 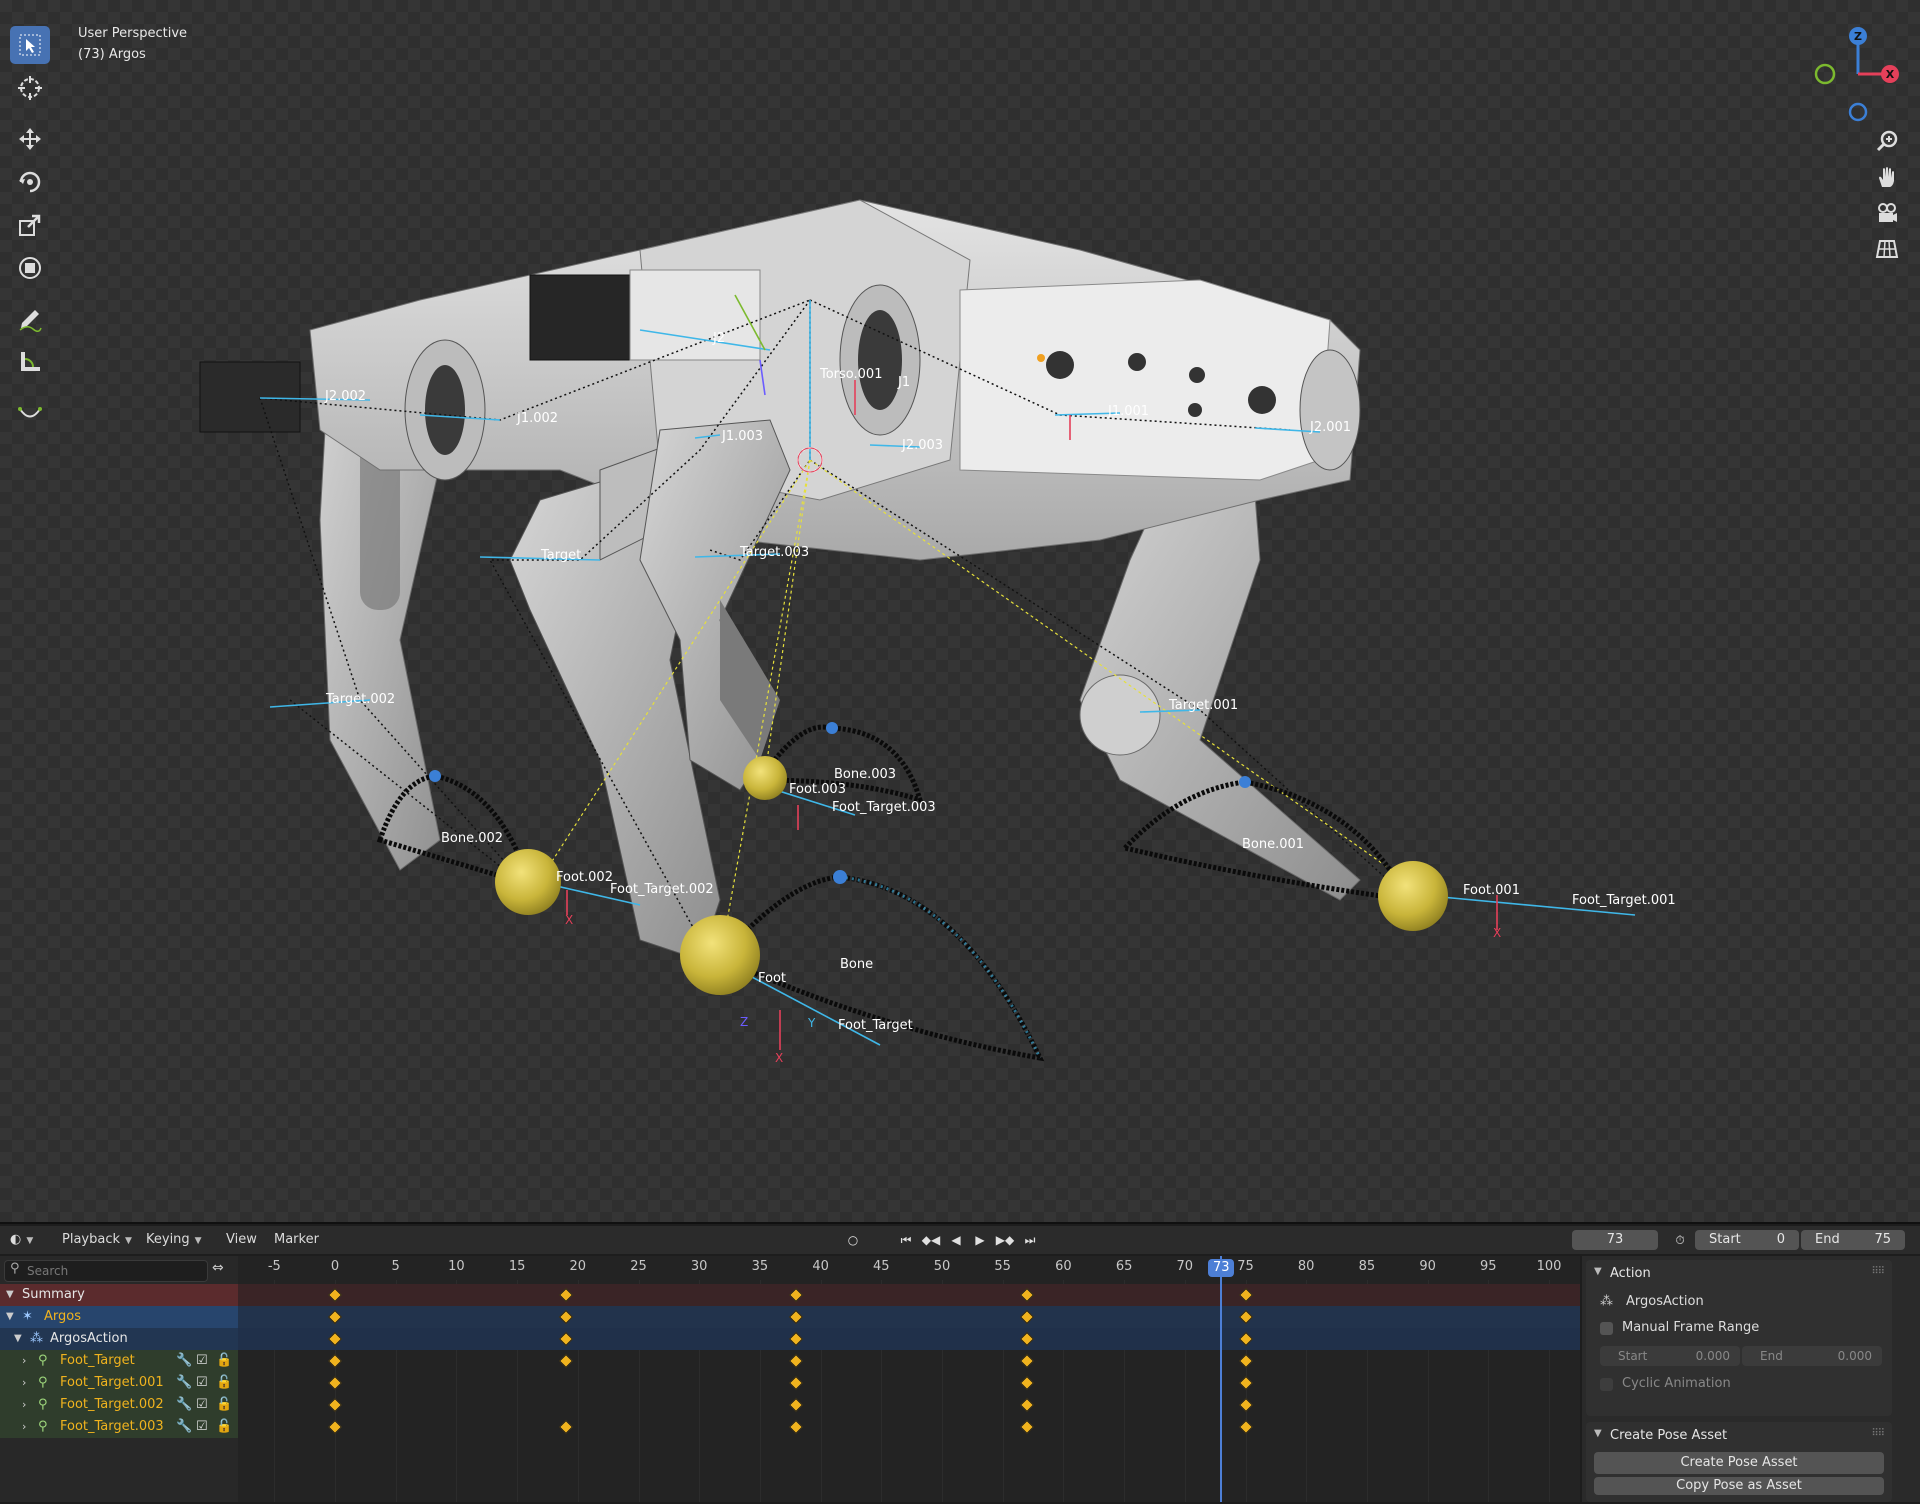 I want to click on orientation-gizmo: Z X, so click(x=1845, y=76).